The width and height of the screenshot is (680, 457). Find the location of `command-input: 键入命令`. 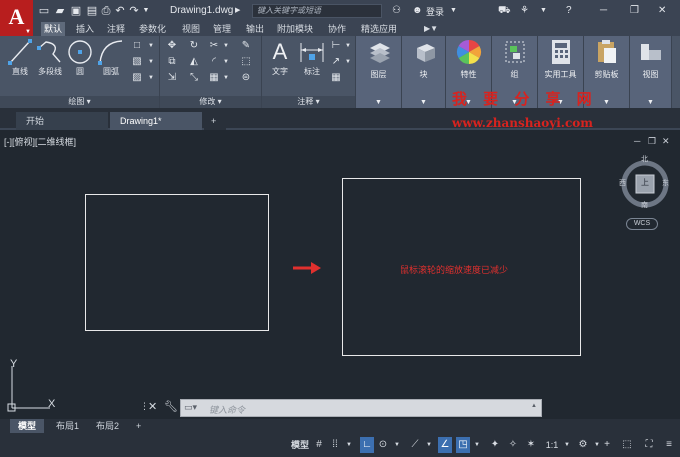

command-input: 键入命令 is located at coordinates (227, 409).